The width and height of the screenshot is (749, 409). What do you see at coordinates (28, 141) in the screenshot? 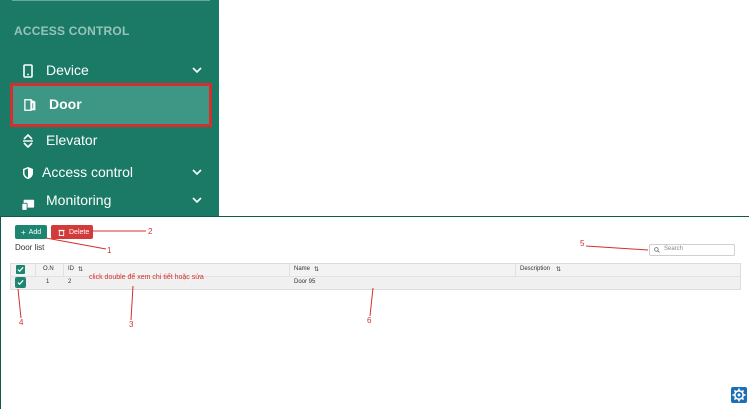
I see `elevator-icon` at bounding box center [28, 141].